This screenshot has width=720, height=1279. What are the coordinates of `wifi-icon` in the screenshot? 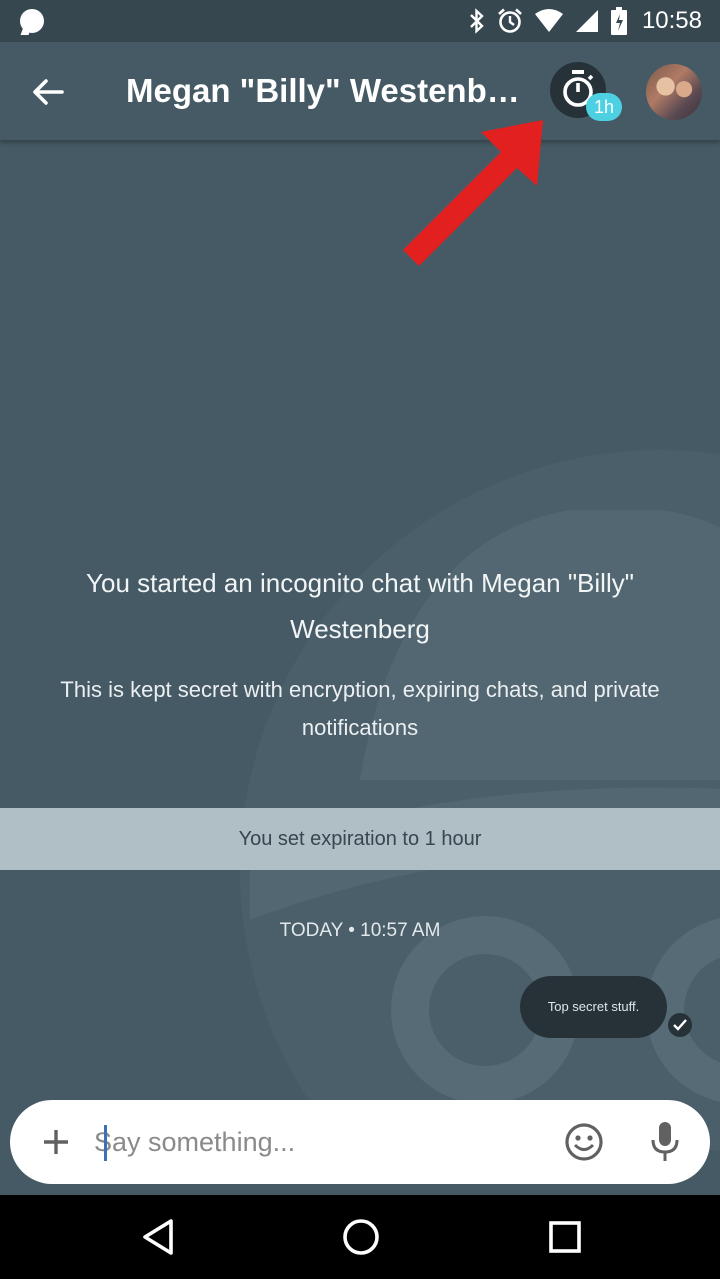 It's located at (548, 20).